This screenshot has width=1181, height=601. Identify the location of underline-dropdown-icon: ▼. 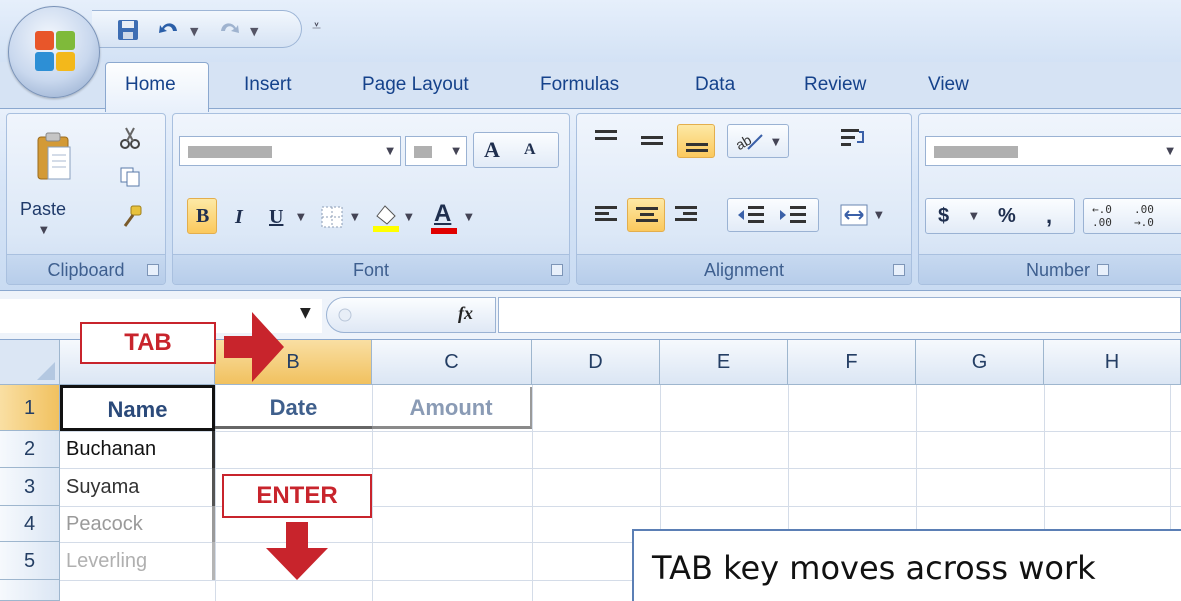
(301, 217).